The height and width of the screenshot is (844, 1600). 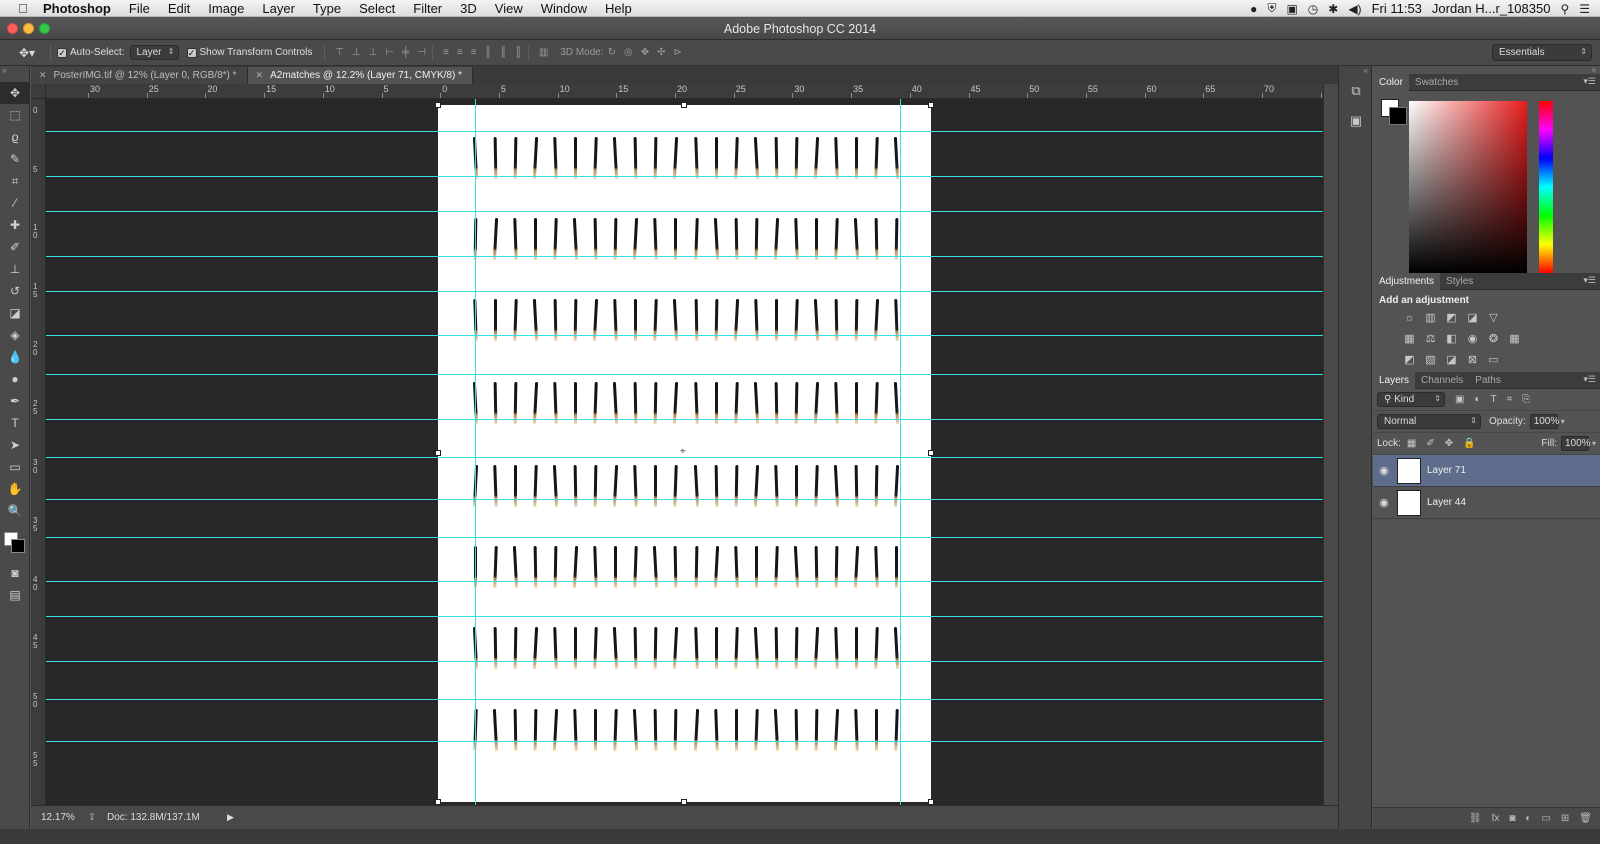 I want to click on notification-icon: ●, so click(x=1253, y=9).